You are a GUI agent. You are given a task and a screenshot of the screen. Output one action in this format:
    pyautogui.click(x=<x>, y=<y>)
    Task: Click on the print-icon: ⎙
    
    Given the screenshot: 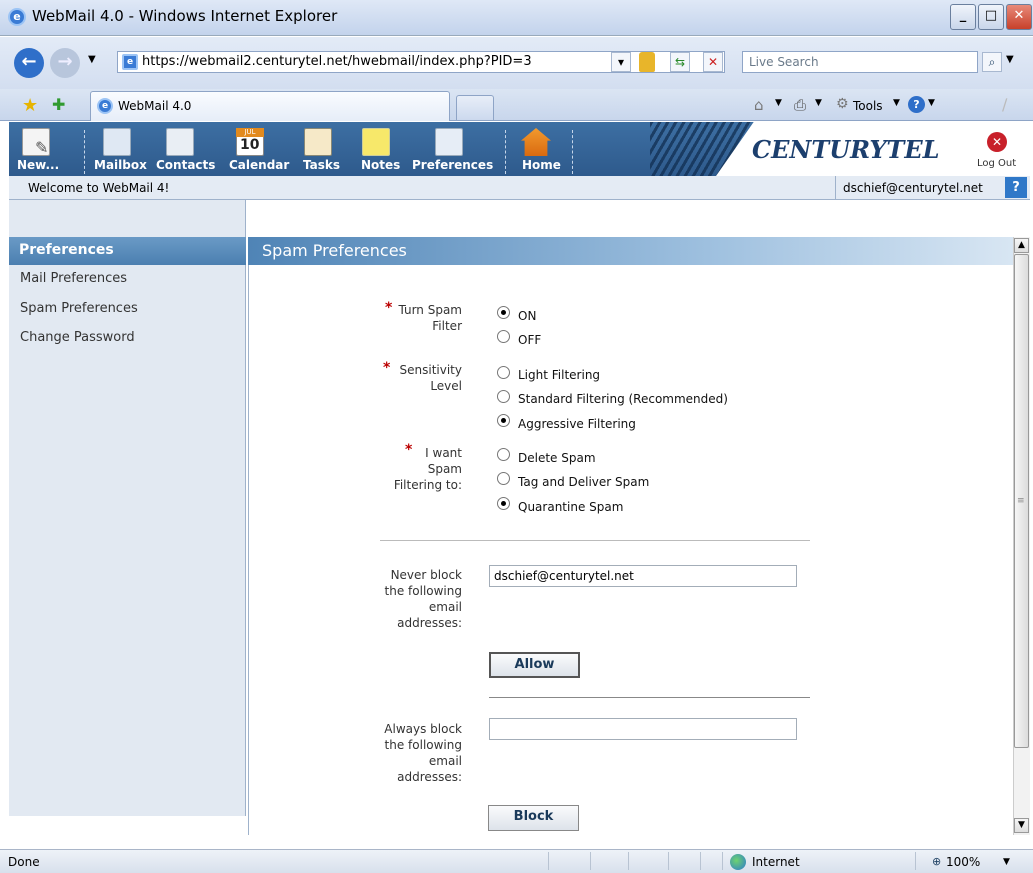 What is the action you would take?
    pyautogui.click(x=800, y=105)
    